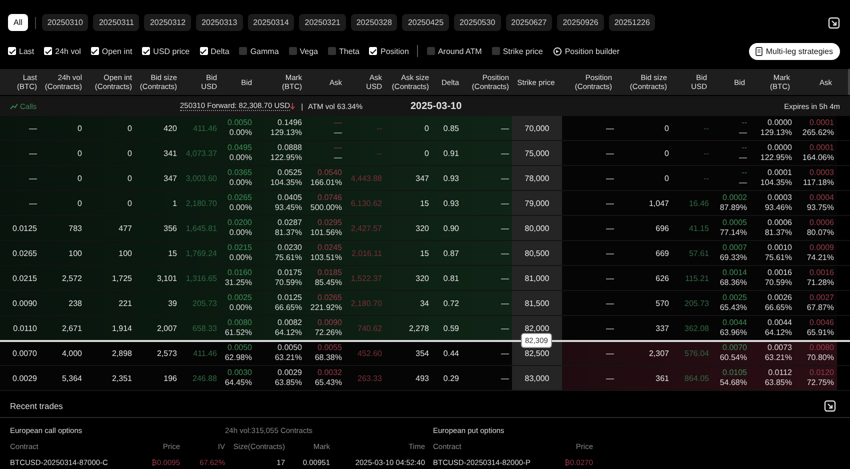 The width and height of the screenshot is (850, 469). I want to click on table-cell-text: 3,101, so click(167, 278).